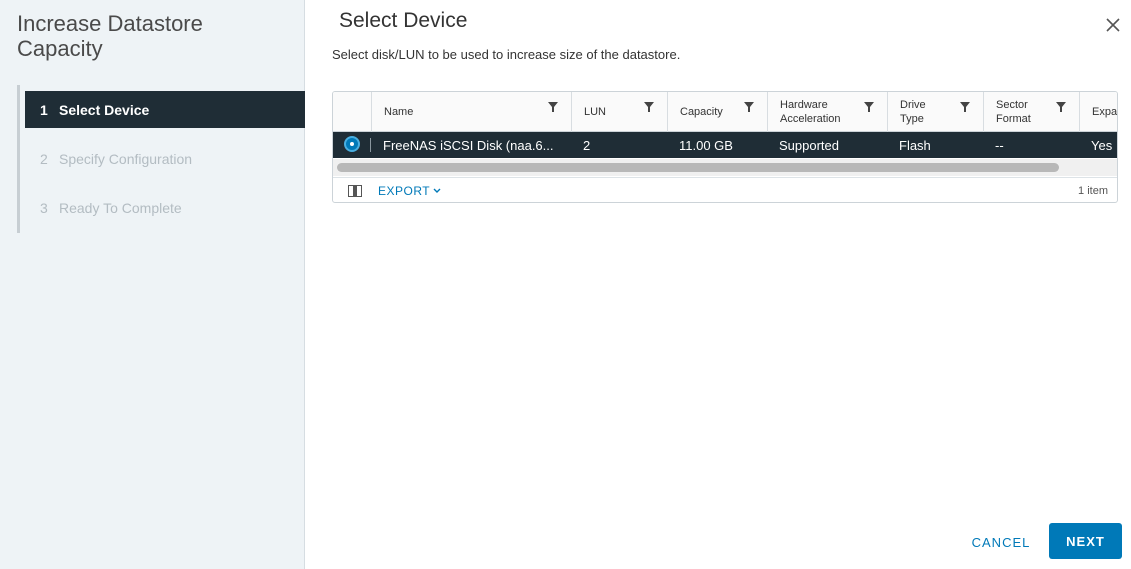  I want to click on export-label: EXPORT, so click(404, 191).